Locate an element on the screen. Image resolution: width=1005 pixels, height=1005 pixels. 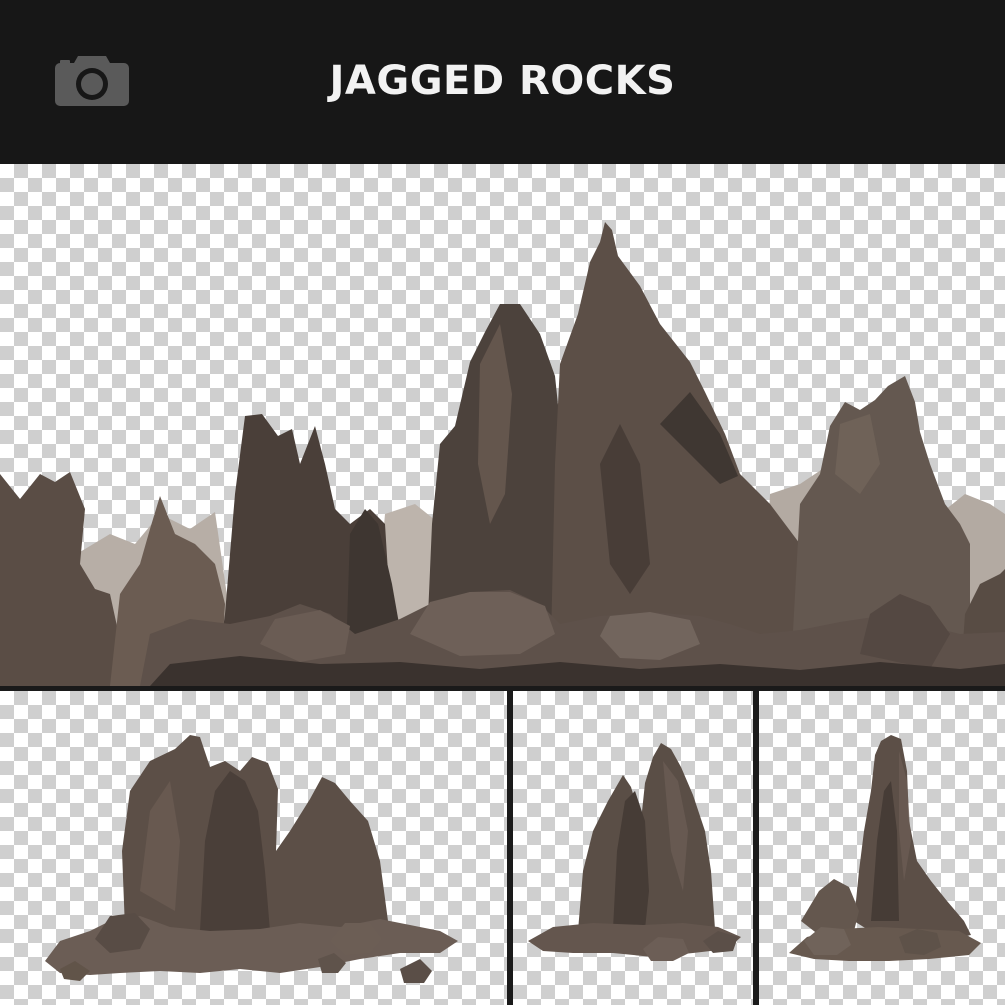
page-title: JAGGED ROCKS is located at coordinates (502, 81).